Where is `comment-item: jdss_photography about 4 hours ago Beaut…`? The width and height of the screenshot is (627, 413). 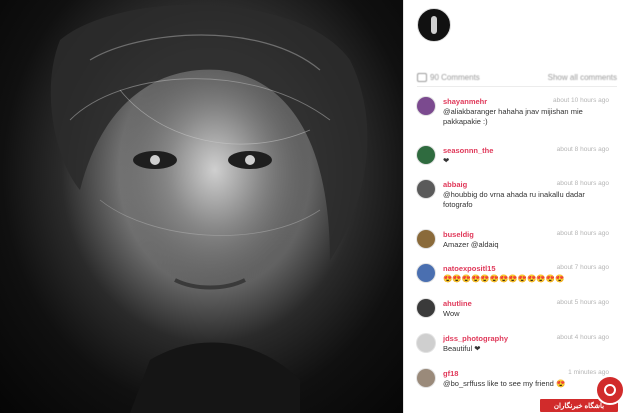 comment-item: jdss_photography about 4 hours ago Beaut… is located at coordinates (517, 350).